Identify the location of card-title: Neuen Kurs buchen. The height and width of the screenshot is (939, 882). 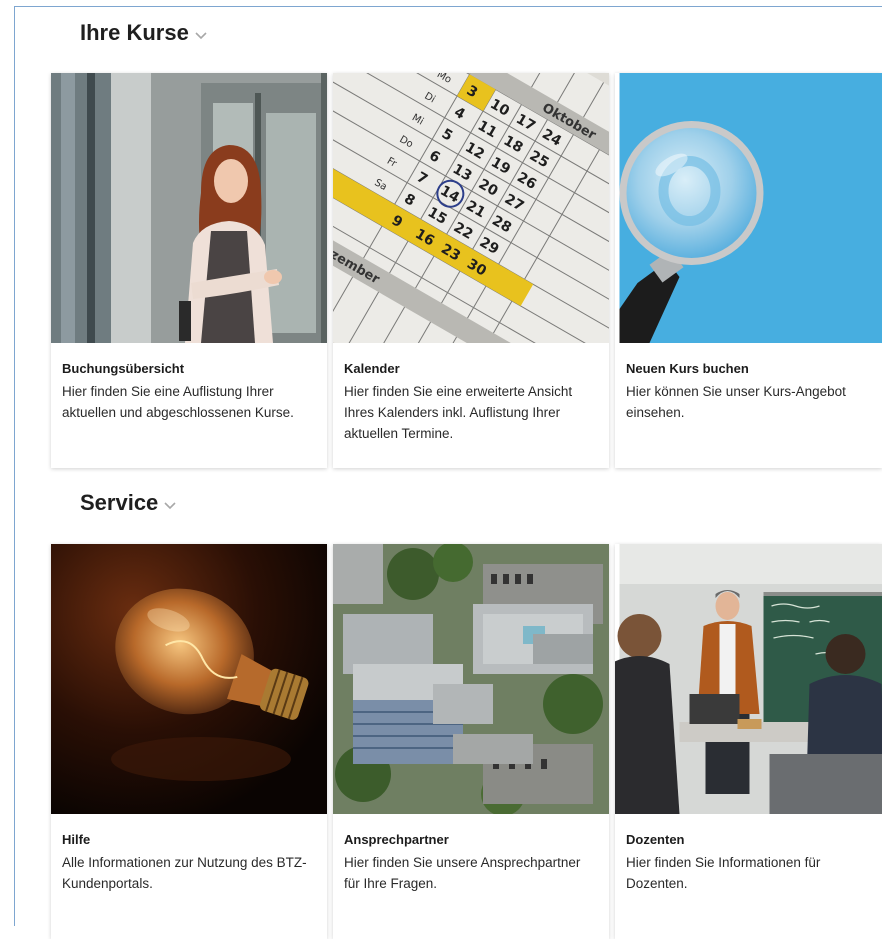
(749, 368).